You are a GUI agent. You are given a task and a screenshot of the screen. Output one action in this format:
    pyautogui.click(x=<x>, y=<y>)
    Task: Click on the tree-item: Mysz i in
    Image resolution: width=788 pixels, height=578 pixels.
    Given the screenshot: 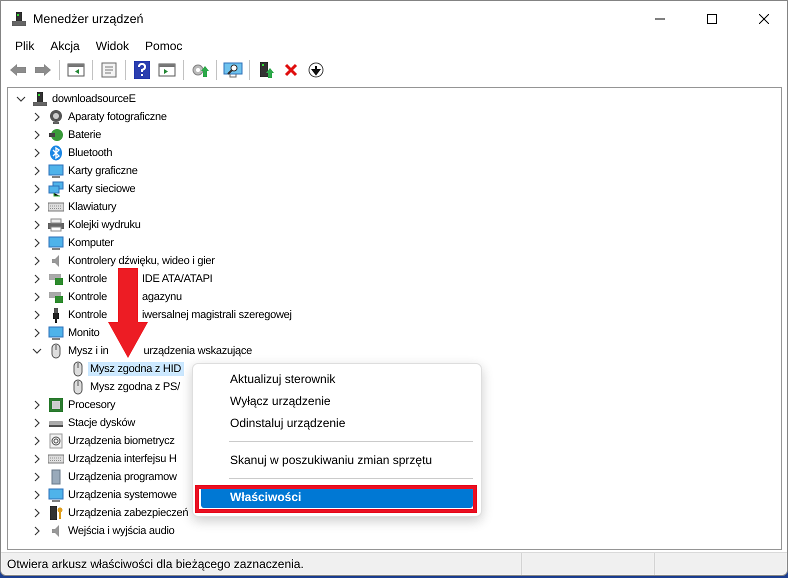 What is the action you would take?
    pyautogui.click(x=89, y=351)
    